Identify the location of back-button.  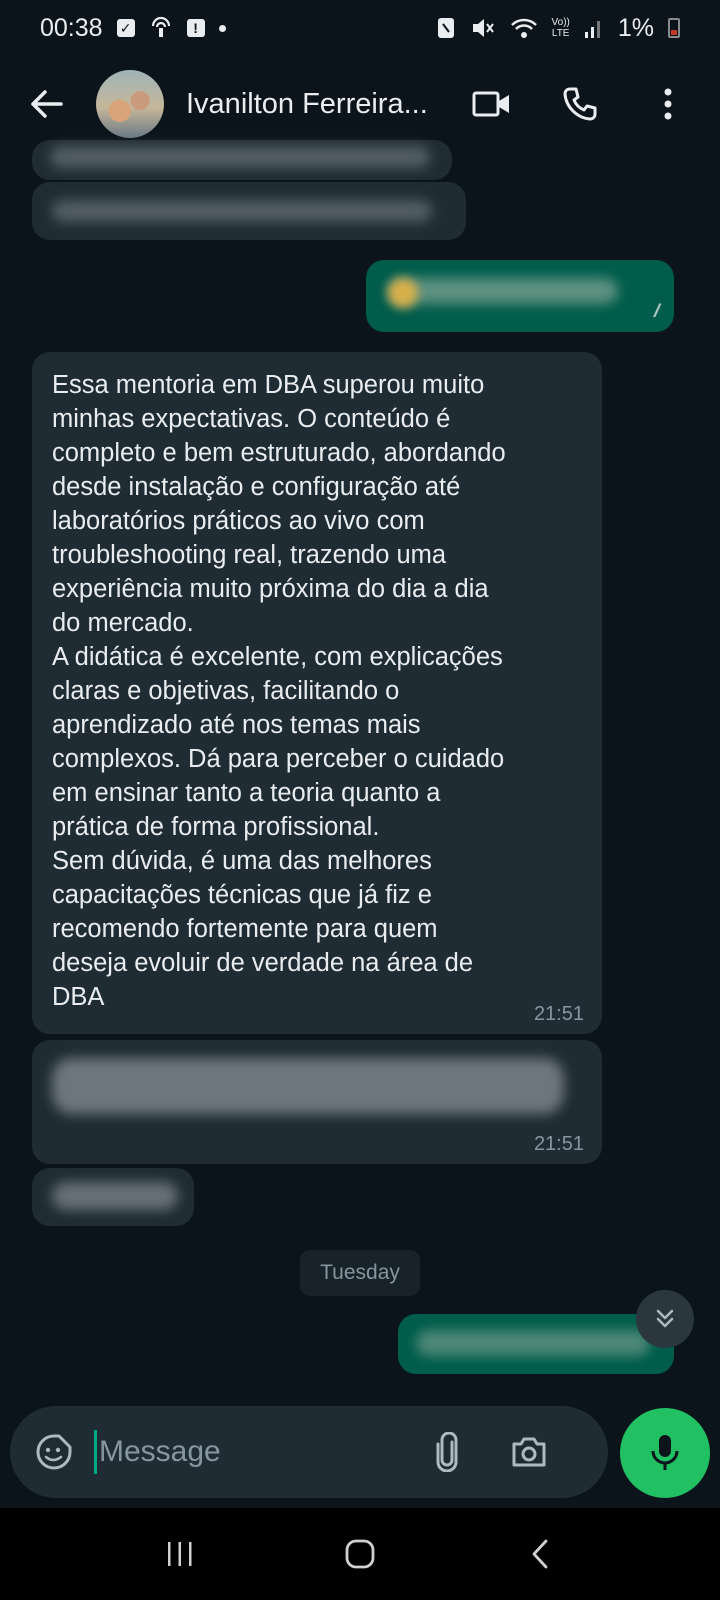
(46, 104).